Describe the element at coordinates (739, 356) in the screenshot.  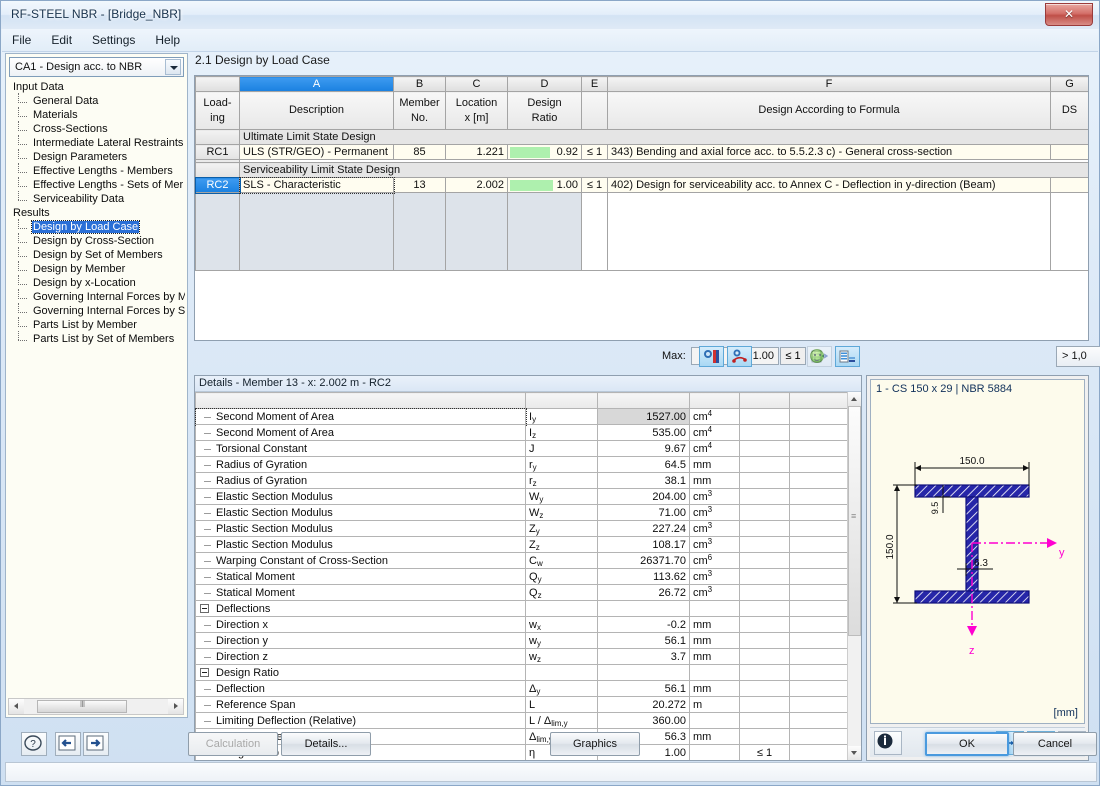
I see `result-view-button` at that location.